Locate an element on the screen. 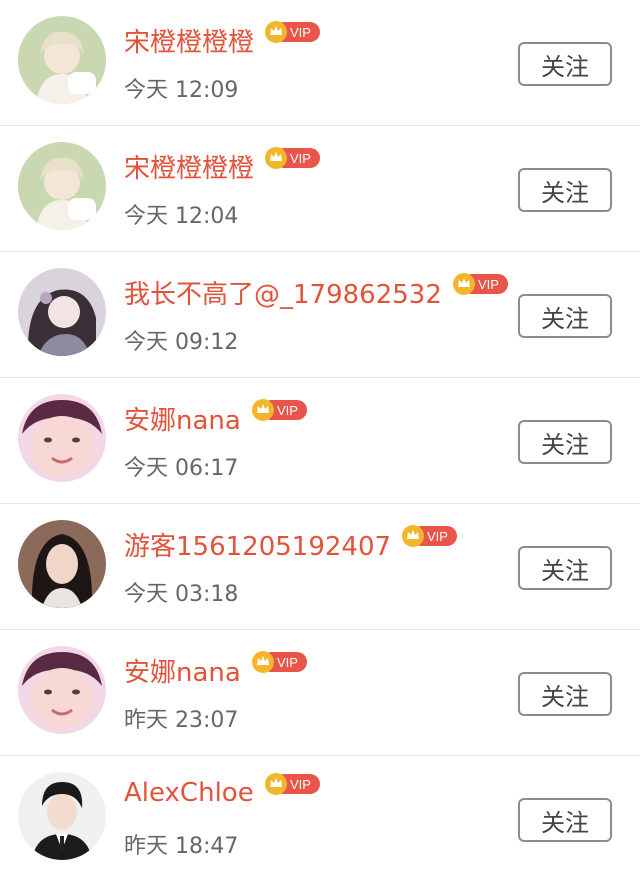 Image resolution: width=640 pixels, height=882 pixels. timestamp: 今天 09:12 is located at coordinates (181, 342).